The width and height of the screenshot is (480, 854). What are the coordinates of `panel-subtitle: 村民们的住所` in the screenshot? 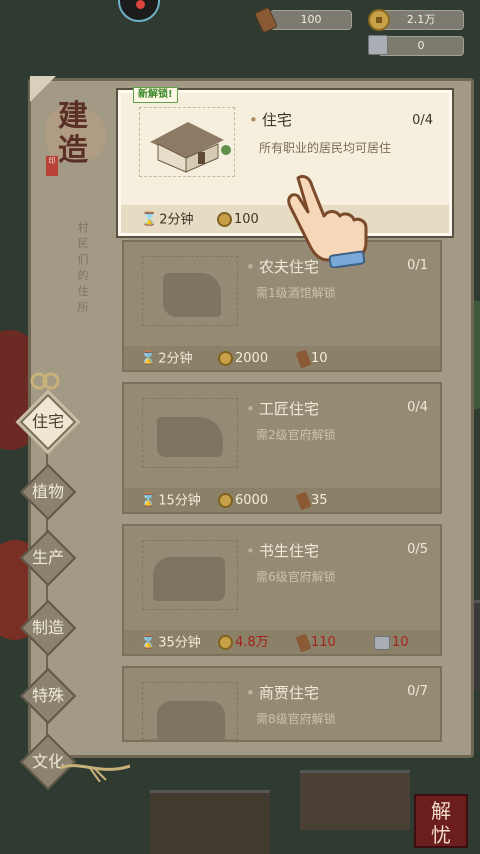 It's located at (83, 267).